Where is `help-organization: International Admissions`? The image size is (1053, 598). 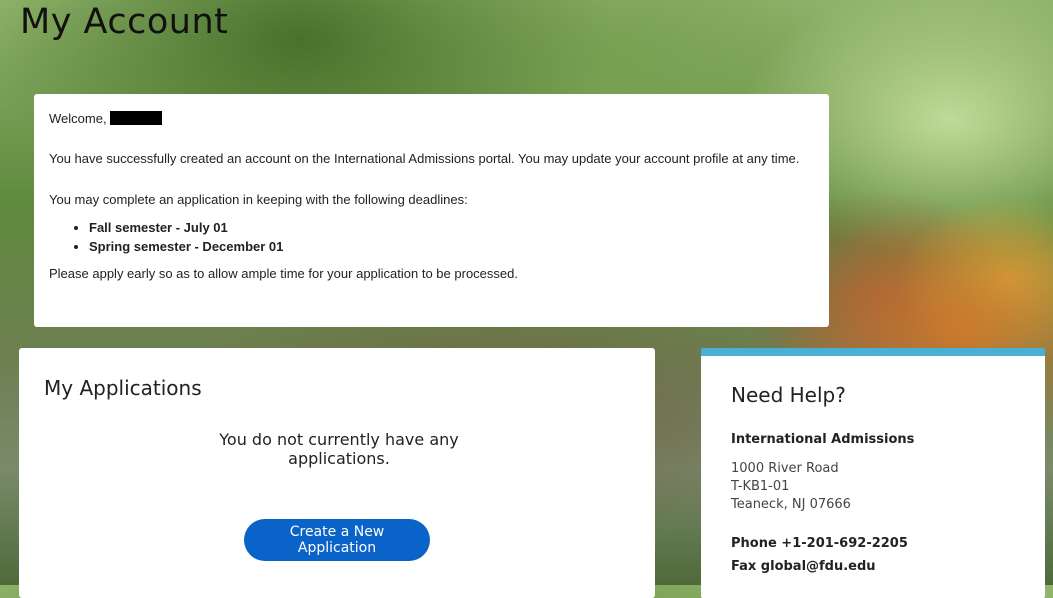 help-organization: International Admissions is located at coordinates (823, 439).